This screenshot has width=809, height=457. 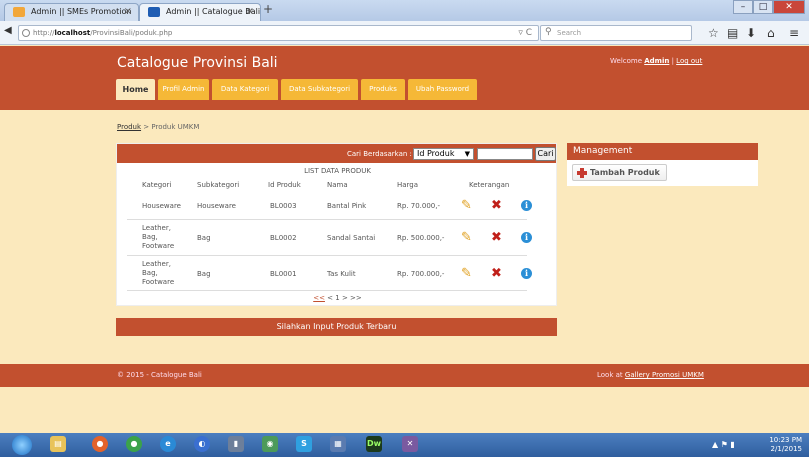 I want to click on cell-harga: Rp. 700.000,-, so click(x=421, y=274).